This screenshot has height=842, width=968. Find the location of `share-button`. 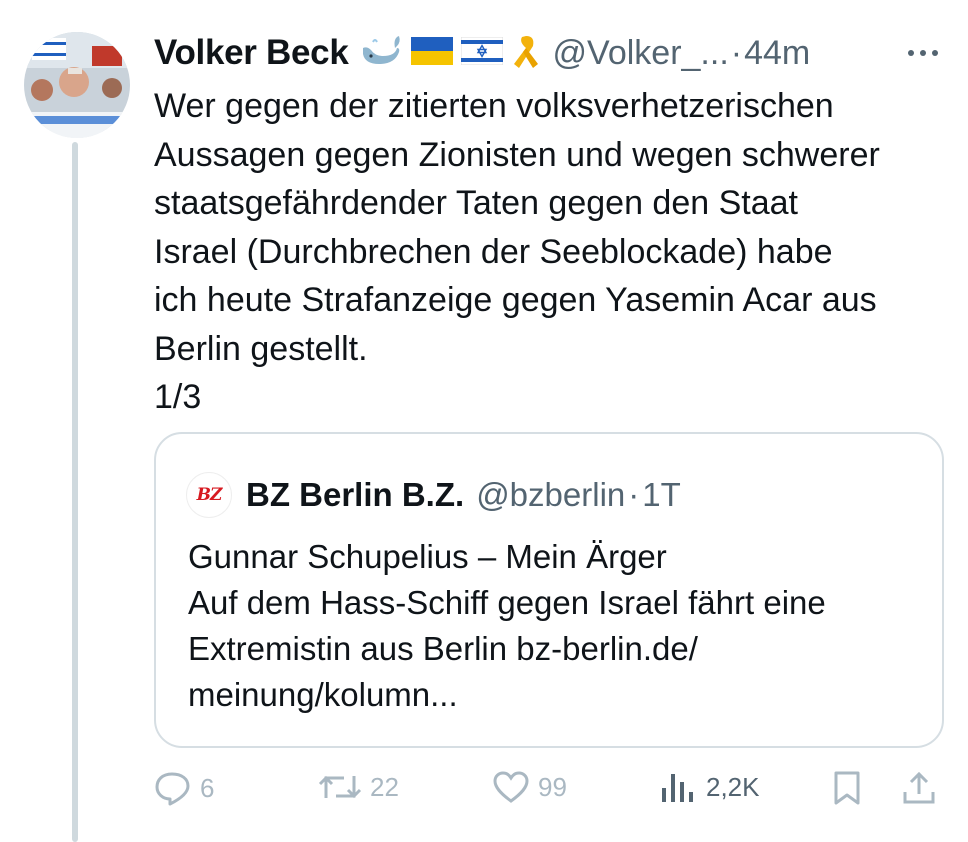

share-button is located at coordinates (919, 788).